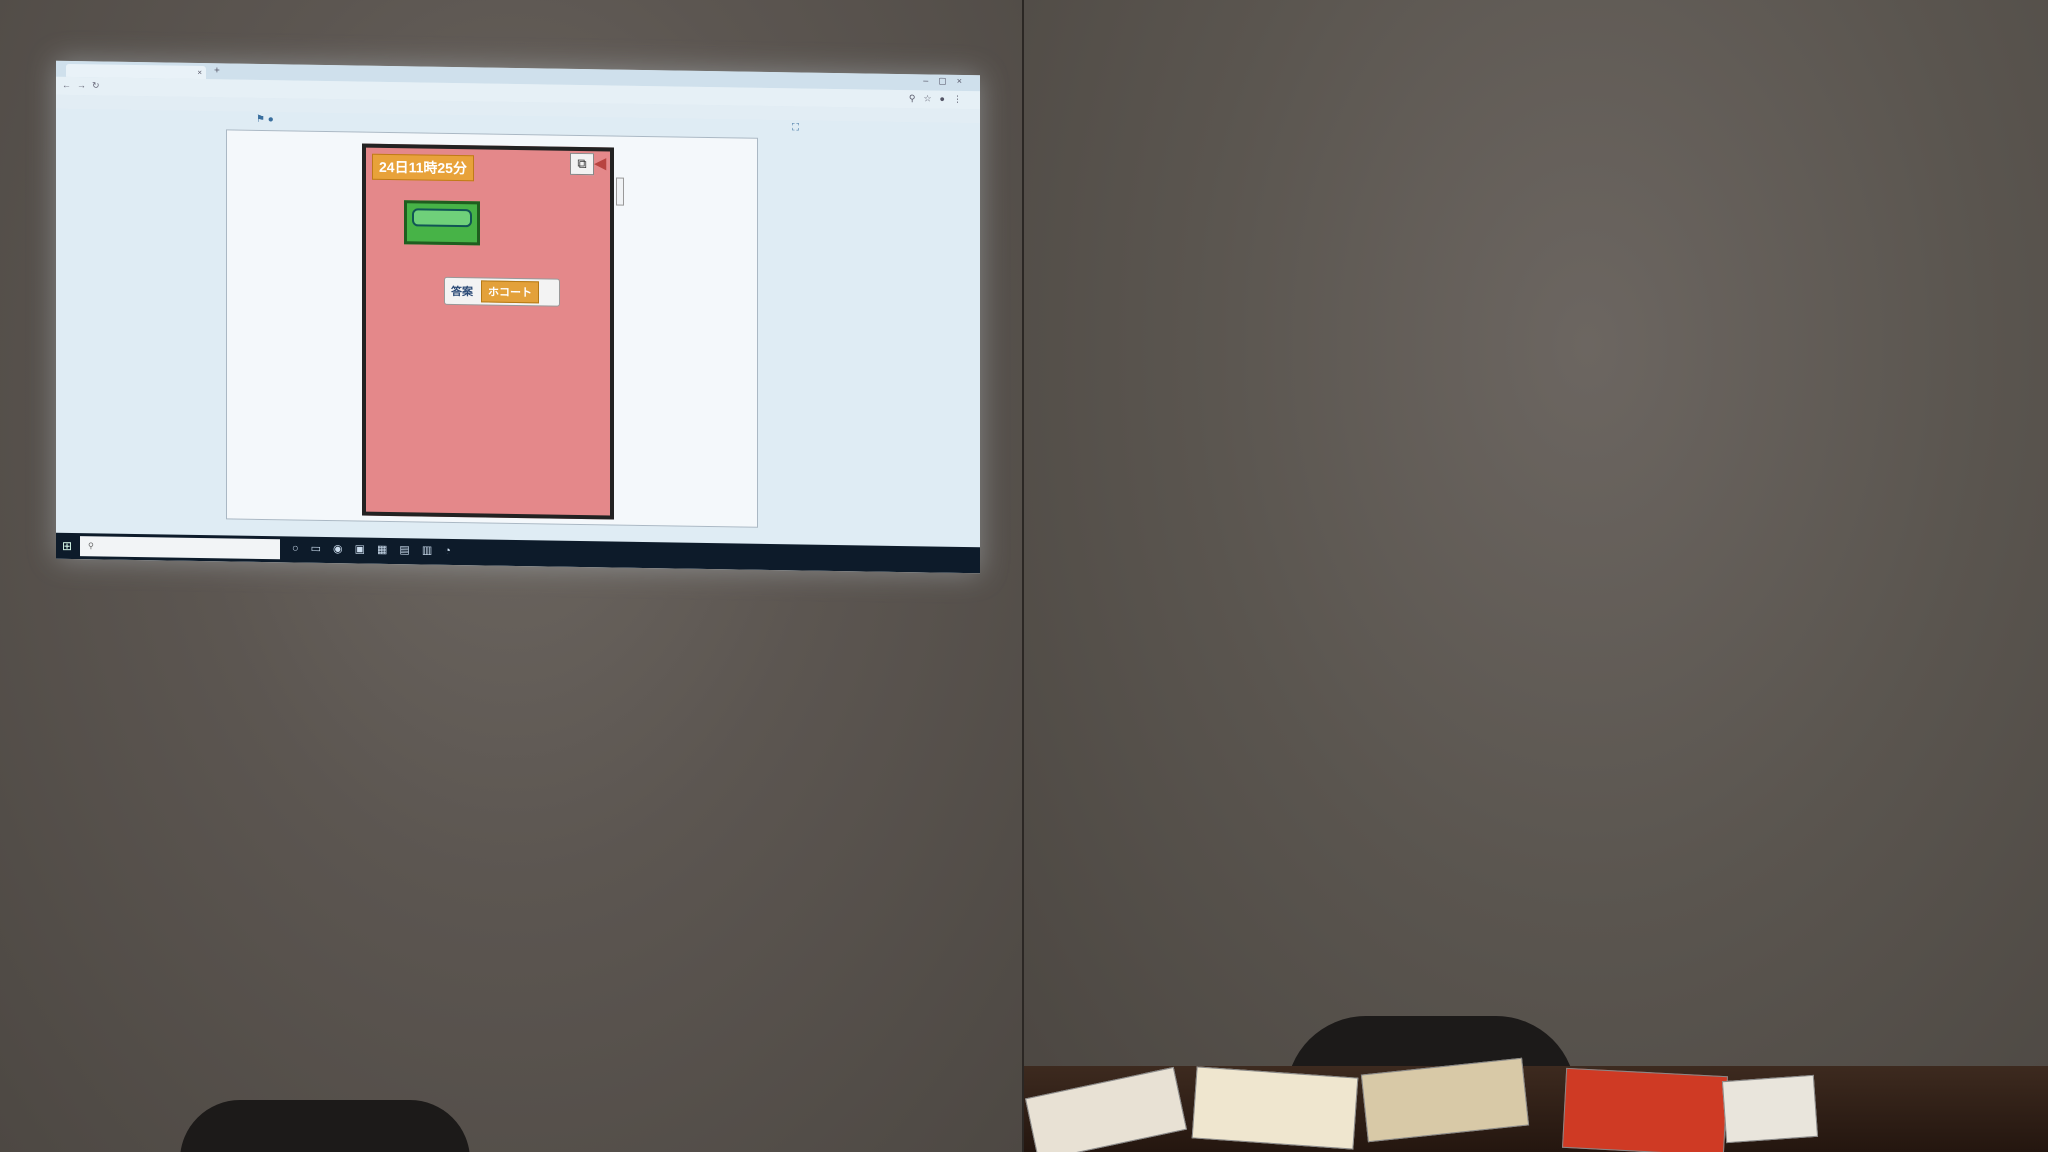  What do you see at coordinates (377, 549) in the screenshot?
I see `taskbar-app-icons: ○▭◉▣▦▤▥◔` at bounding box center [377, 549].